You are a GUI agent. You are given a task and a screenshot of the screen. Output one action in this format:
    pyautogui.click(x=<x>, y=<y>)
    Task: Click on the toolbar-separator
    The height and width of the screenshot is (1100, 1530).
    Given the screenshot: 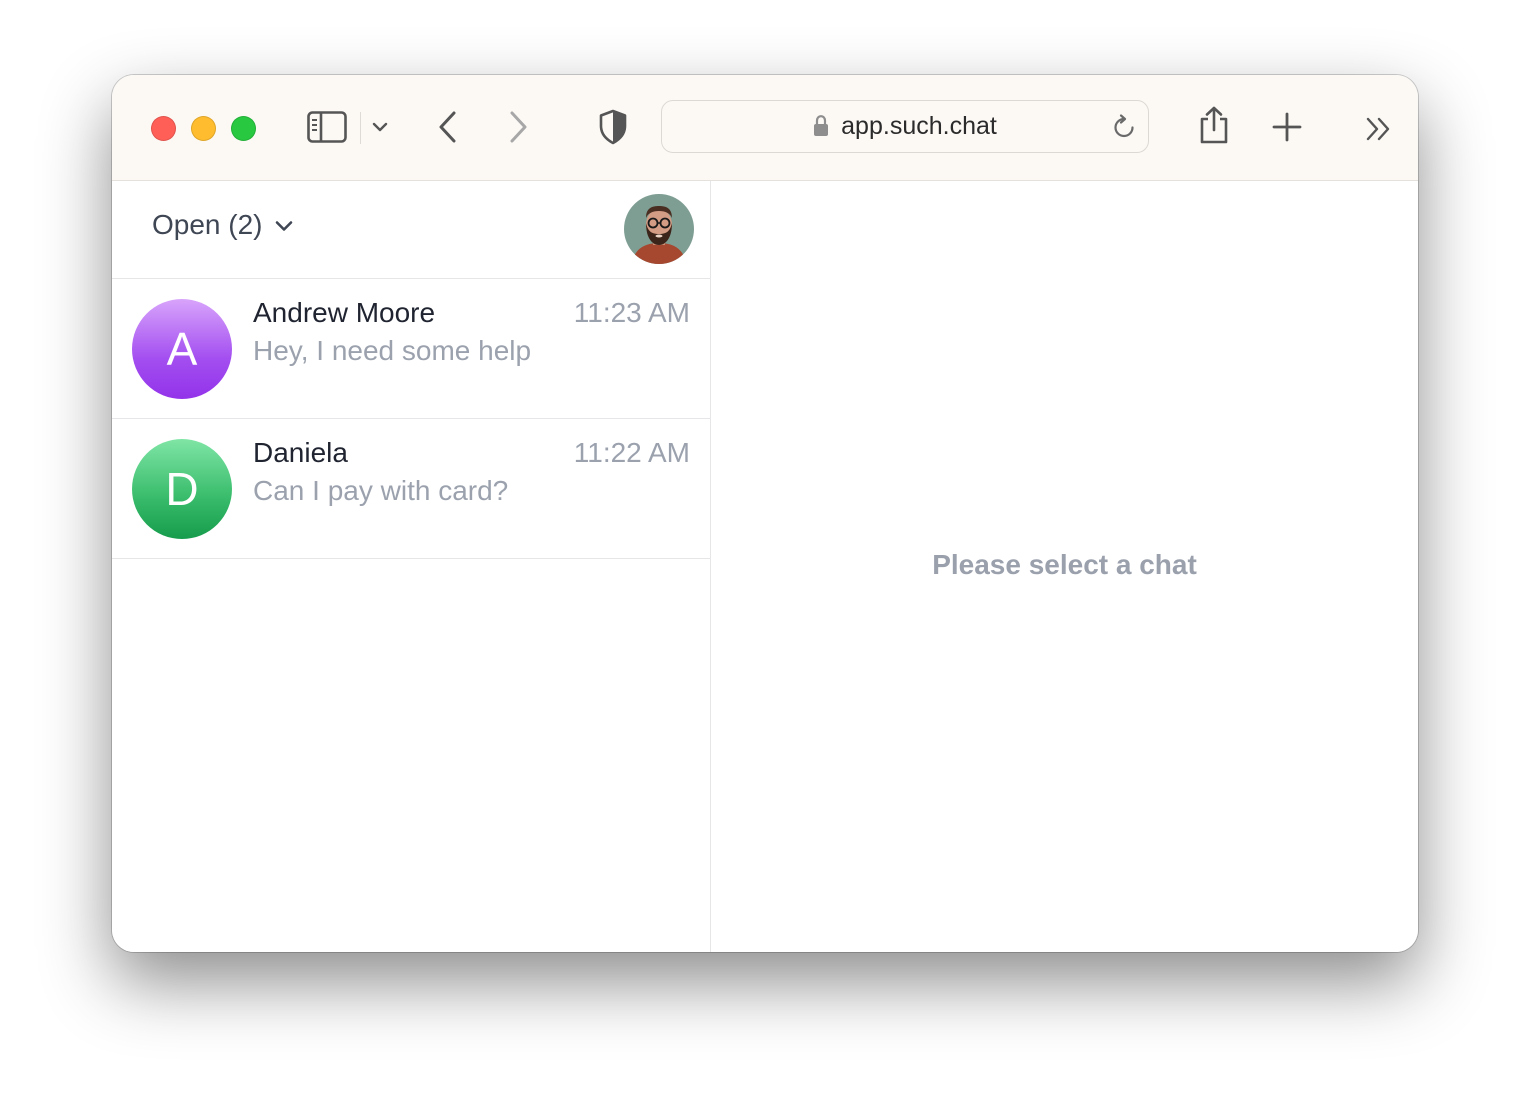 What is the action you would take?
    pyautogui.click(x=360, y=128)
    